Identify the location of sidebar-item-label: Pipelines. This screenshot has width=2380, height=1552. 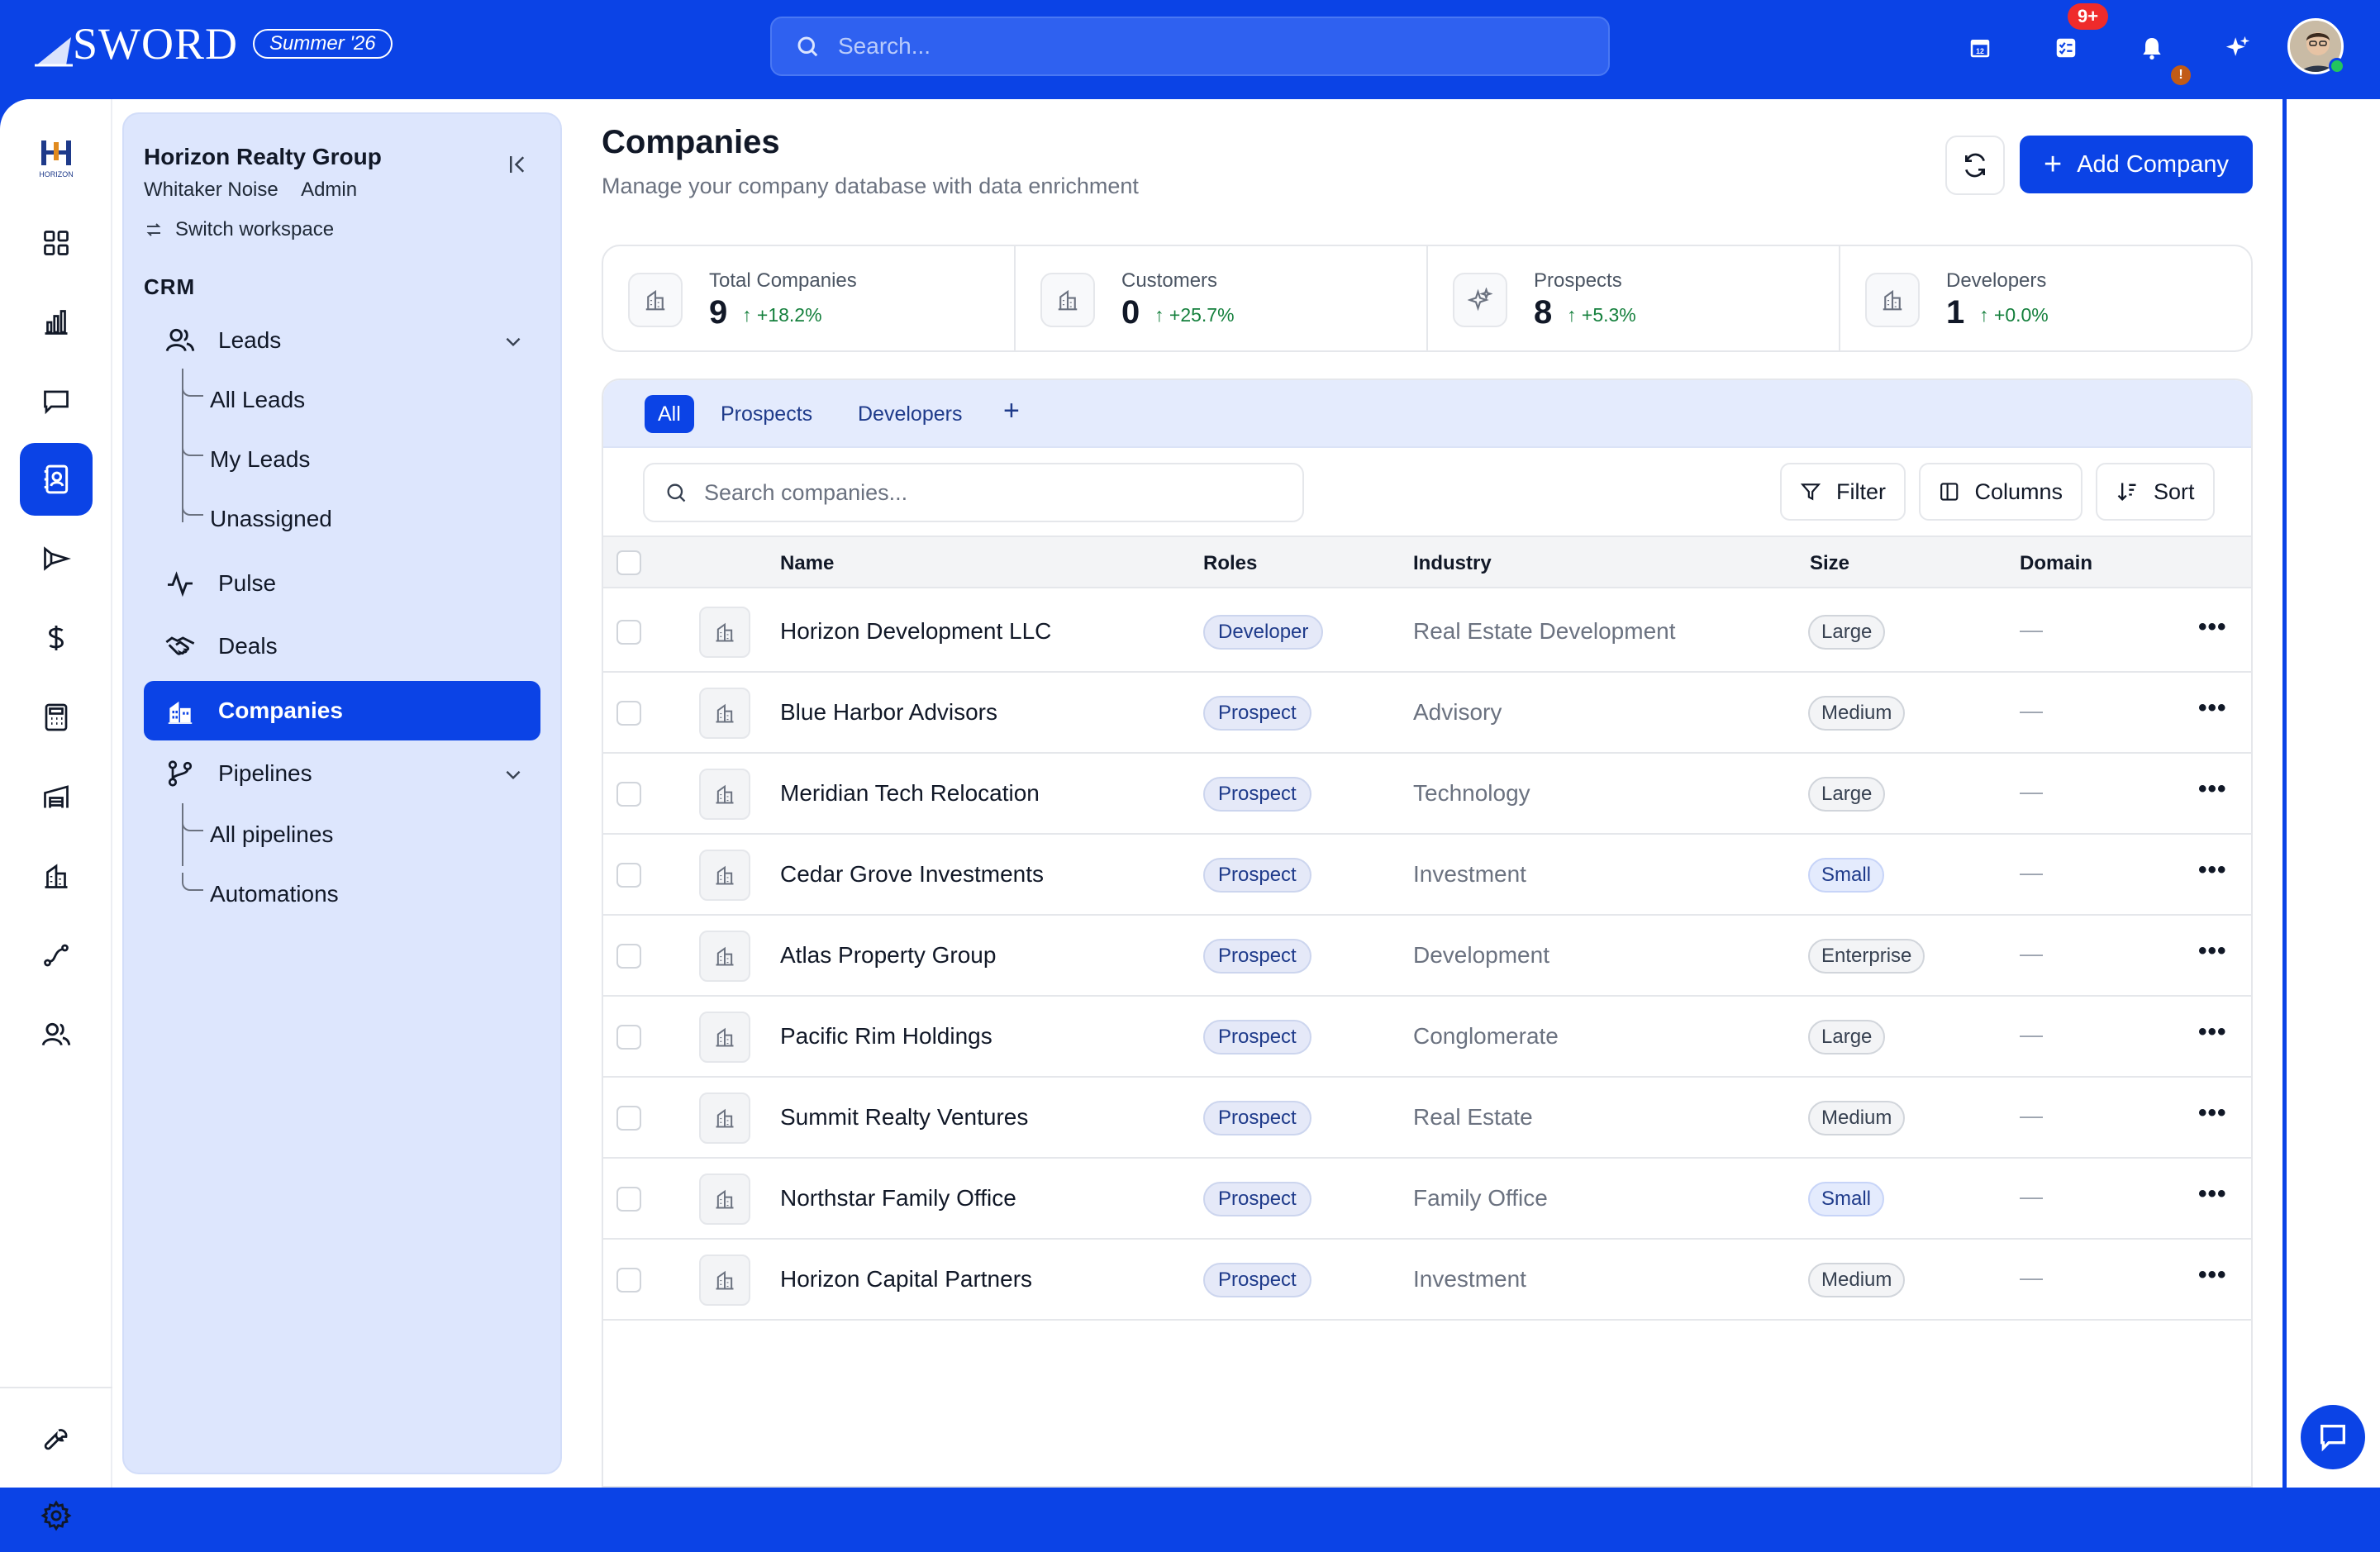
(265, 773).